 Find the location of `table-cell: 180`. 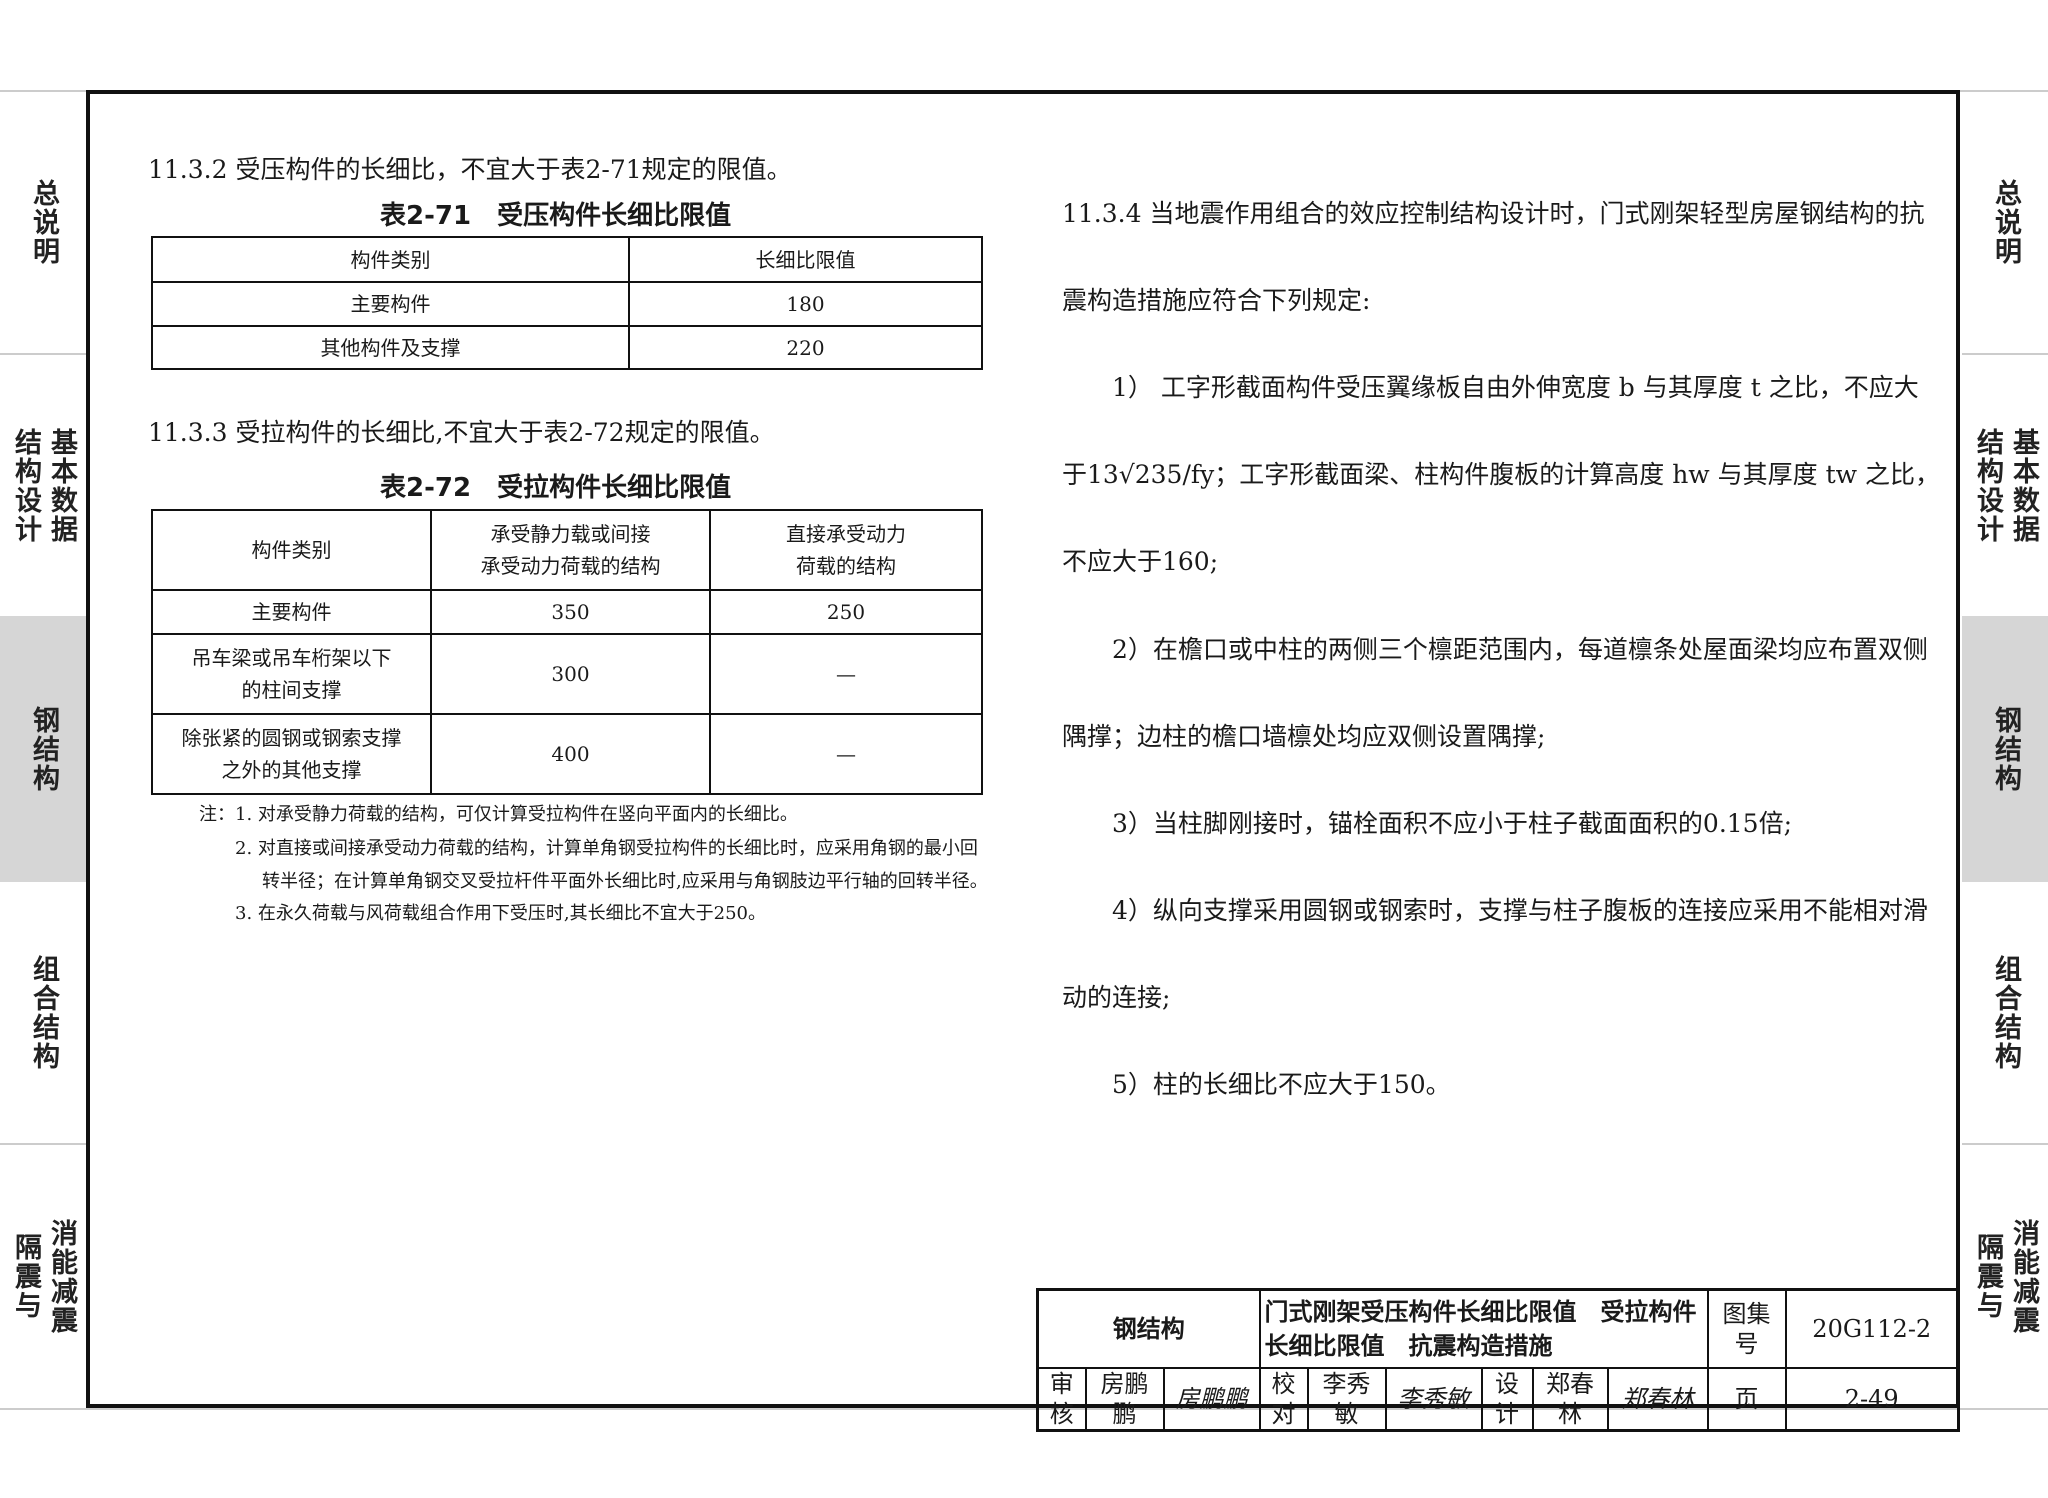

table-cell: 180 is located at coordinates (805, 304).